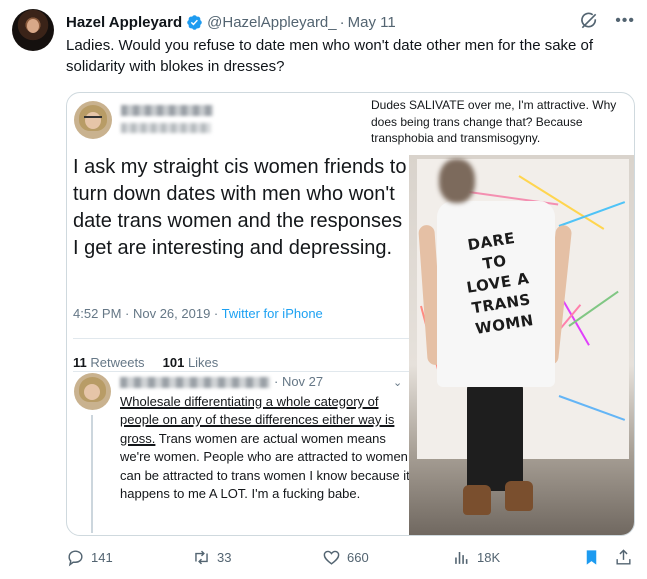 The image size is (647, 579). Describe the element at coordinates (166, 128) in the screenshot. I see `redacted-handle` at that location.